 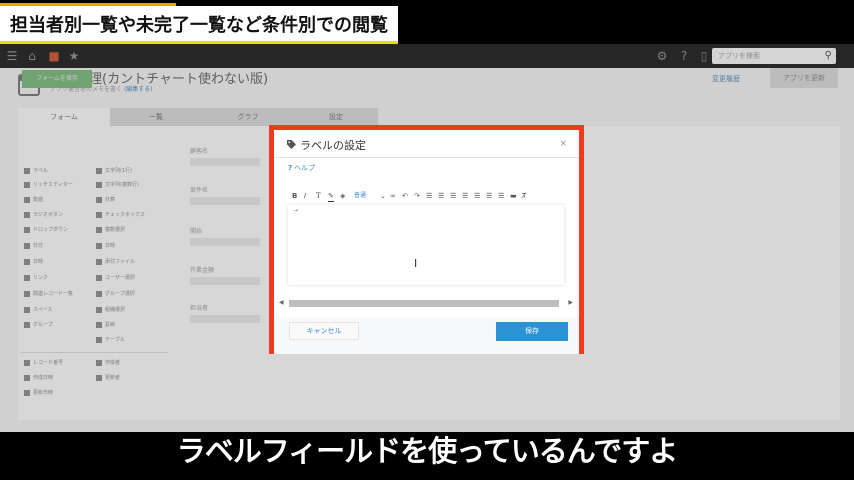 I want to click on link-icon: ∞, so click(x=393, y=196).